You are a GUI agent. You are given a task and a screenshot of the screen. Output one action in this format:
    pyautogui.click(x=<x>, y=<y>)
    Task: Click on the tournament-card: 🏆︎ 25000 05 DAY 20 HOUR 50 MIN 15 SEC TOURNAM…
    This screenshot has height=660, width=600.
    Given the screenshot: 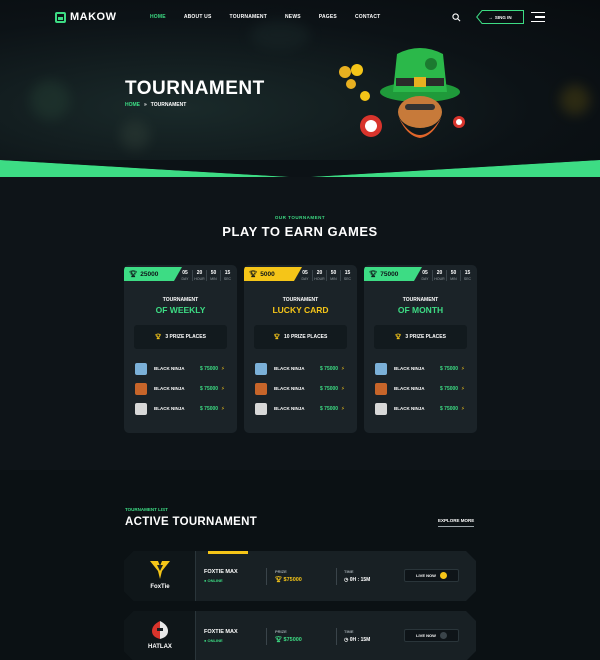 What is the action you would take?
    pyautogui.click(x=180, y=349)
    